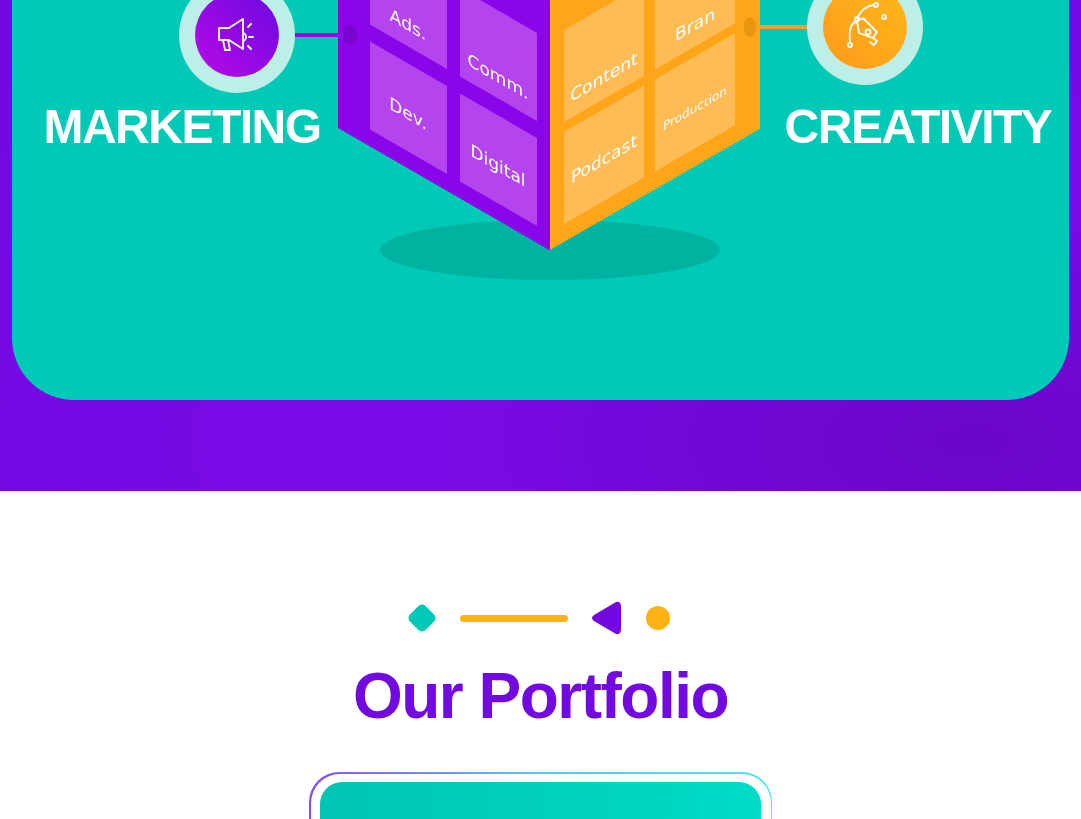 The image size is (1081, 819). Describe the element at coordinates (695, 24) in the screenshot. I see `tile-label: Bran` at that location.